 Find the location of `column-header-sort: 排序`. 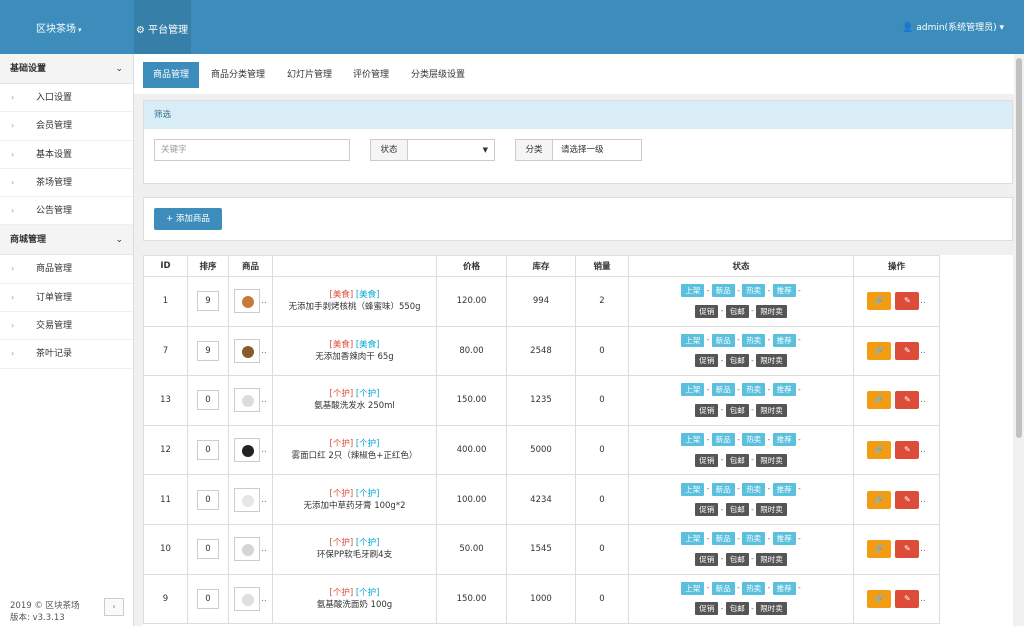

column-header-sort: 排序 is located at coordinates (208, 266).